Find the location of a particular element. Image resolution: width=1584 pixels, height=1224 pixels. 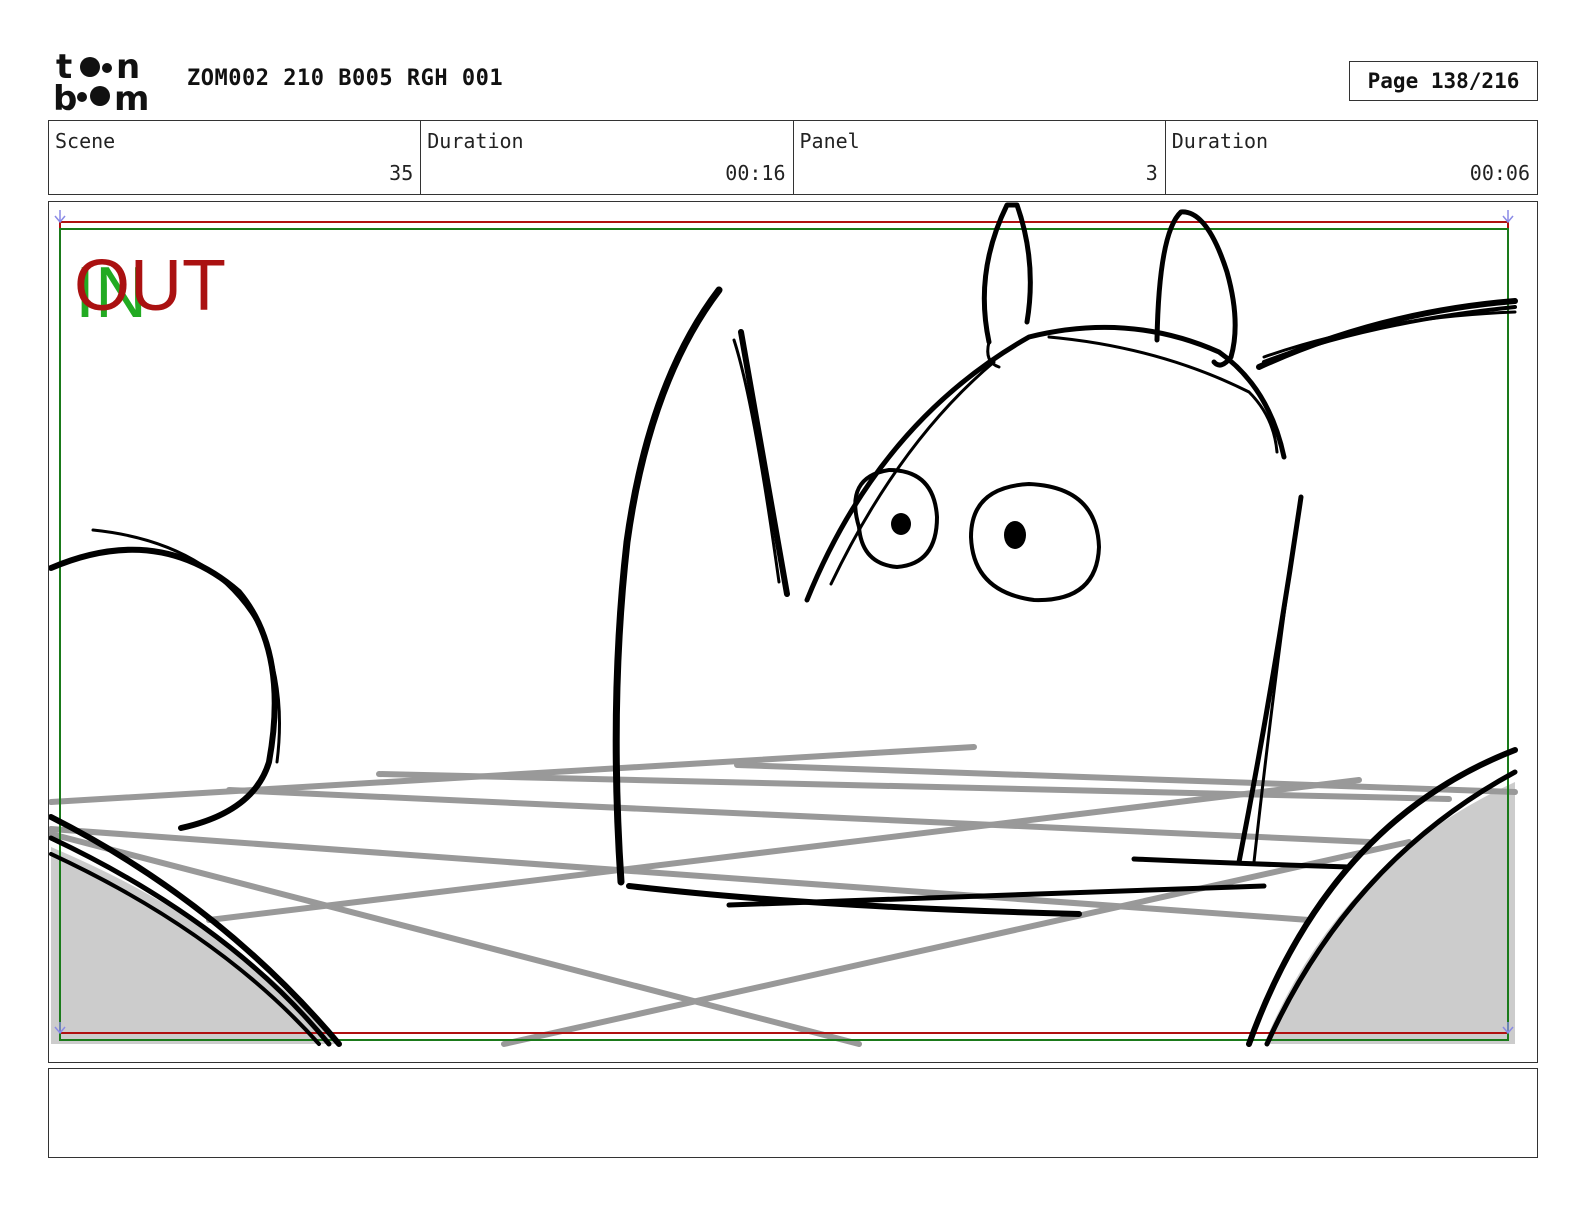

page-label: Page 138/216 is located at coordinates (1443, 81).